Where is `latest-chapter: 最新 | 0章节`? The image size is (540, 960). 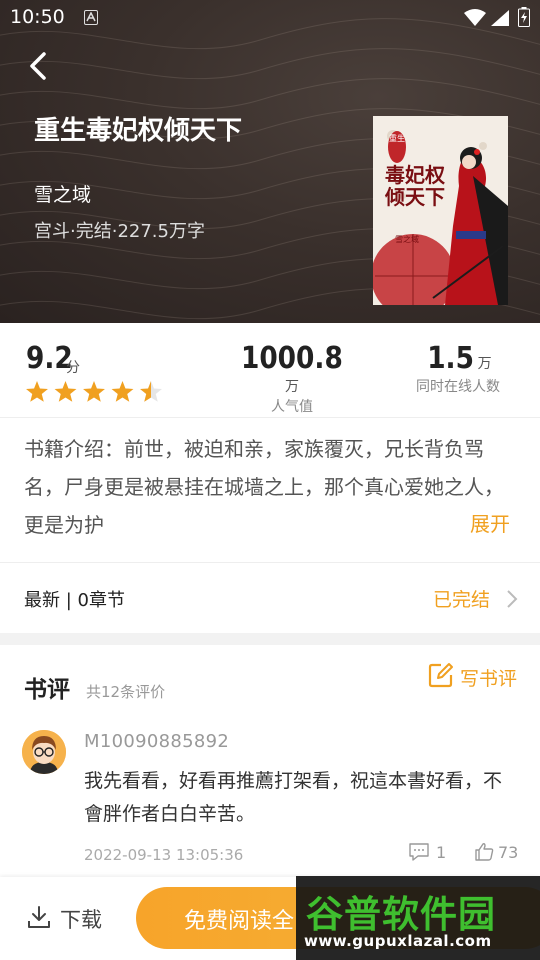 latest-chapter: 最新 | 0章节 is located at coordinates (74, 599).